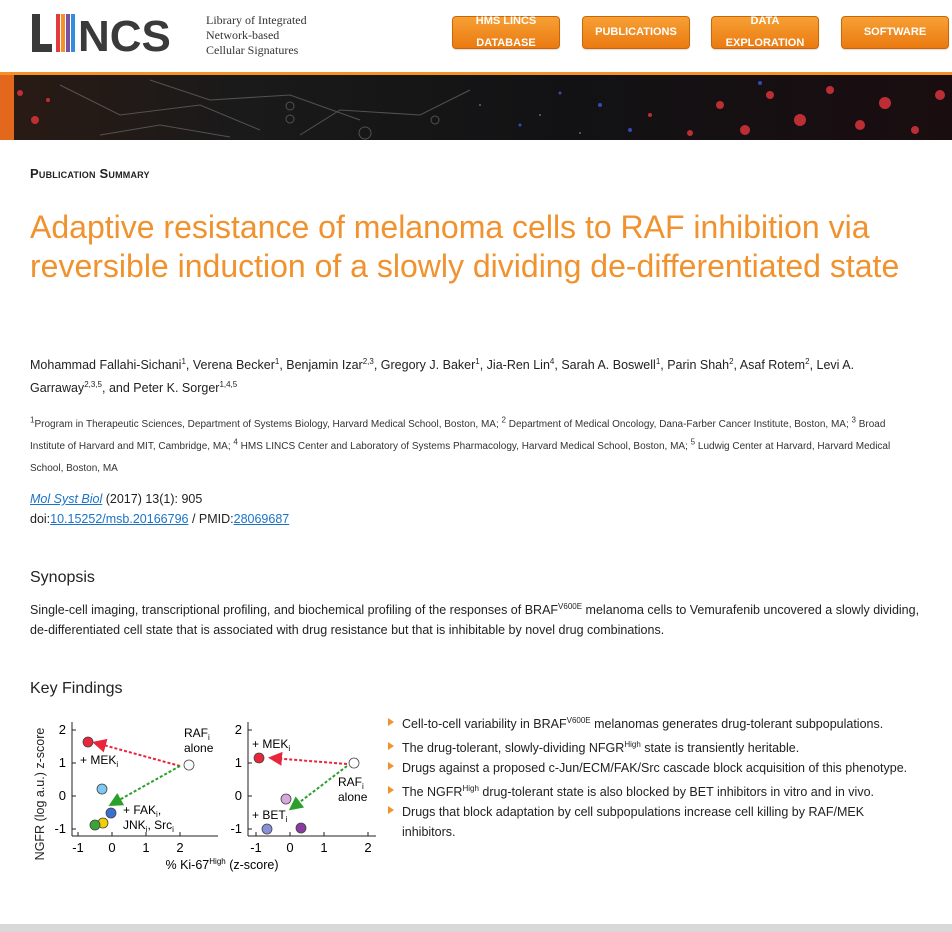  I want to click on nav-label: EXPLORATION, so click(765, 43).